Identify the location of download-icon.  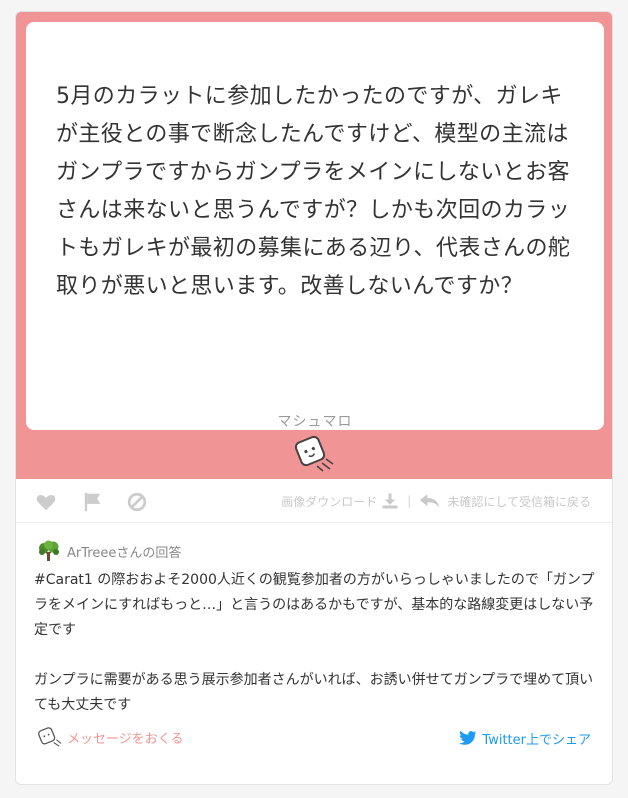
(390, 501).